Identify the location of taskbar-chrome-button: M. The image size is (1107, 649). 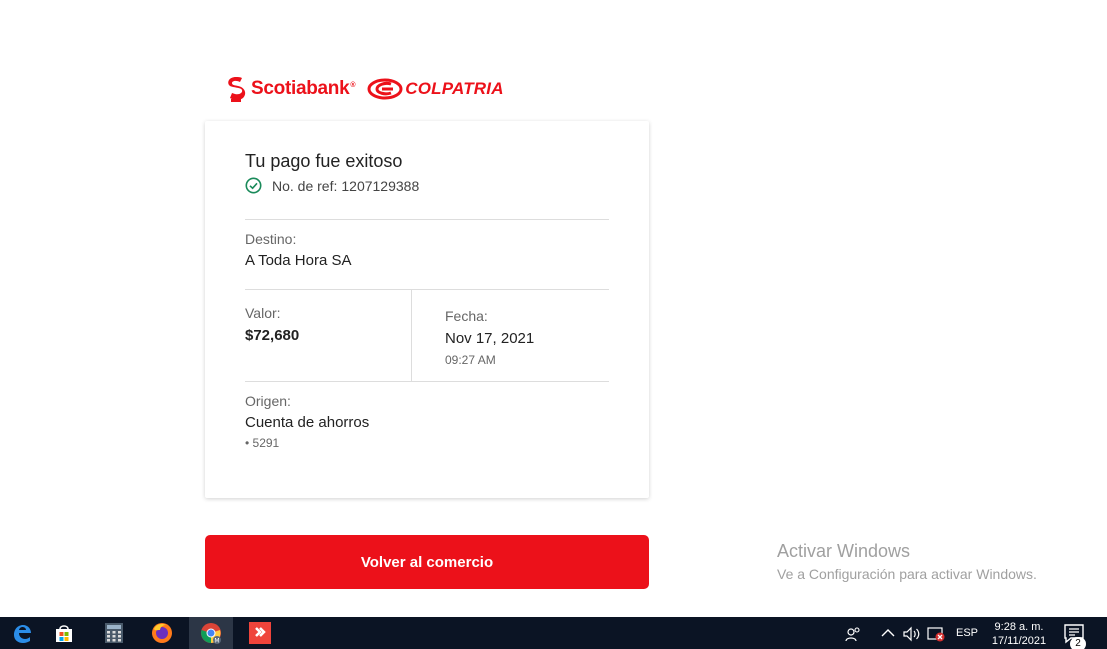
(211, 633).